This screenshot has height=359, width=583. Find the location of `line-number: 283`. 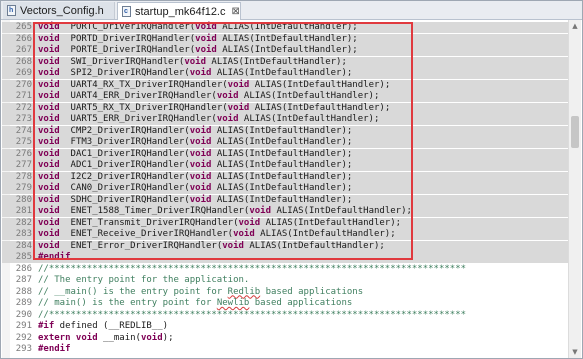

line-number: 283 is located at coordinates (23, 234).